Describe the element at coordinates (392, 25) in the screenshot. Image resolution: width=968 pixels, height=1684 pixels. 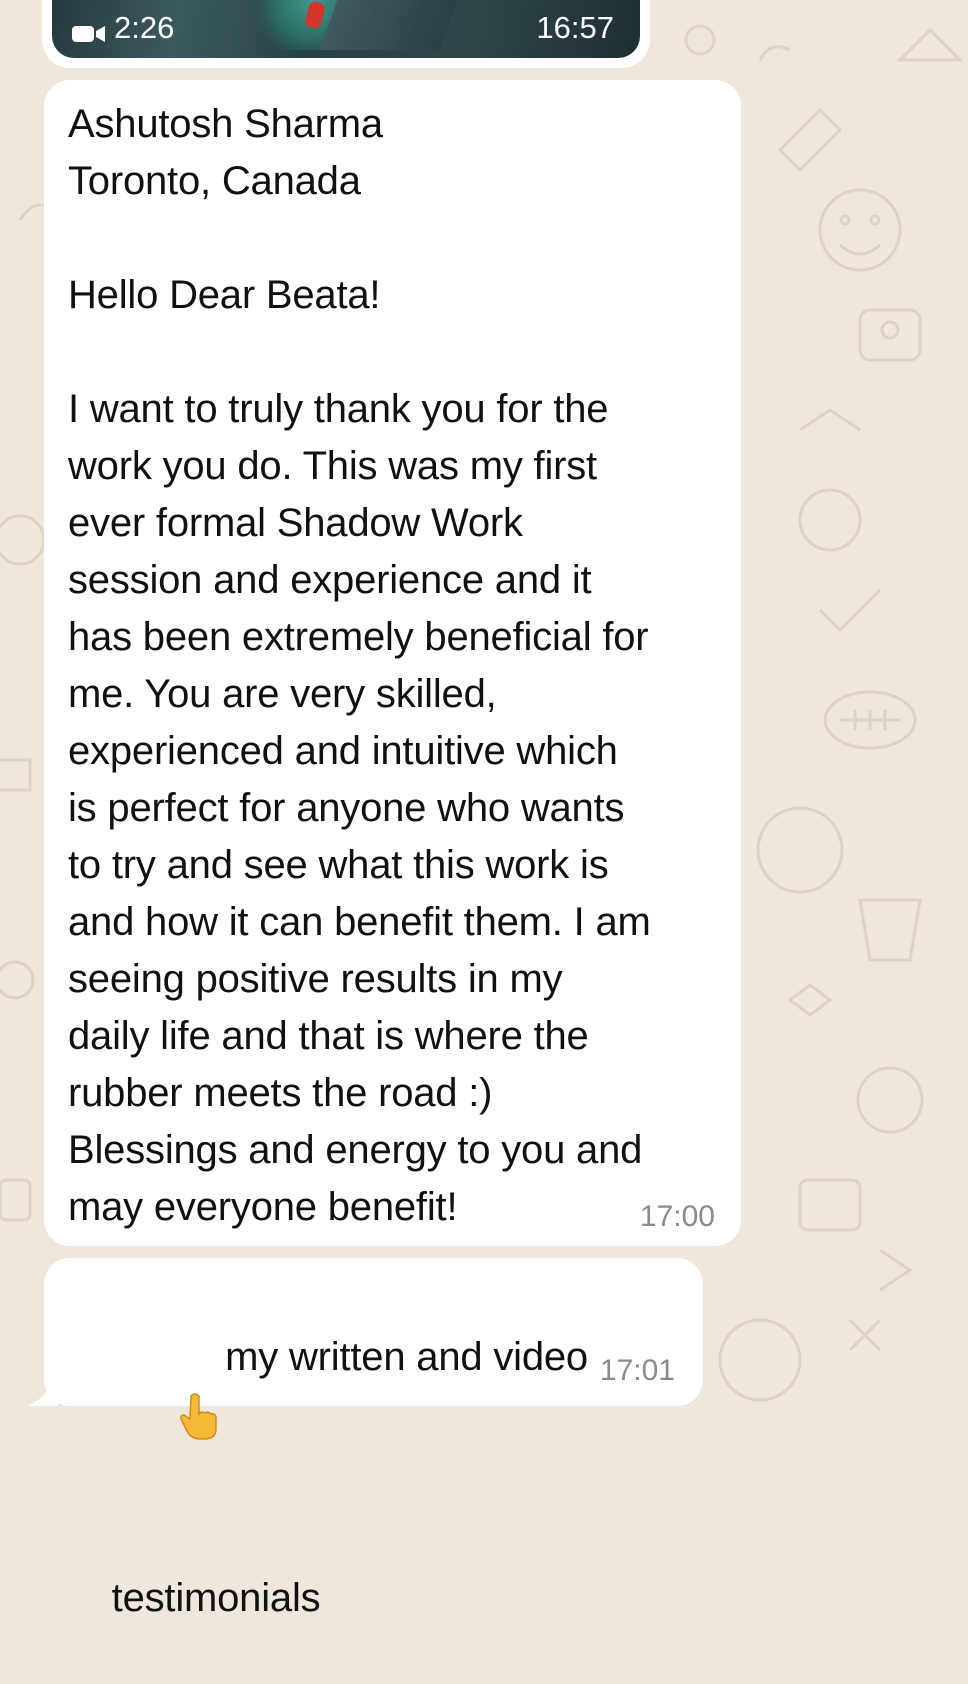
I see `thumbnail-shape` at that location.